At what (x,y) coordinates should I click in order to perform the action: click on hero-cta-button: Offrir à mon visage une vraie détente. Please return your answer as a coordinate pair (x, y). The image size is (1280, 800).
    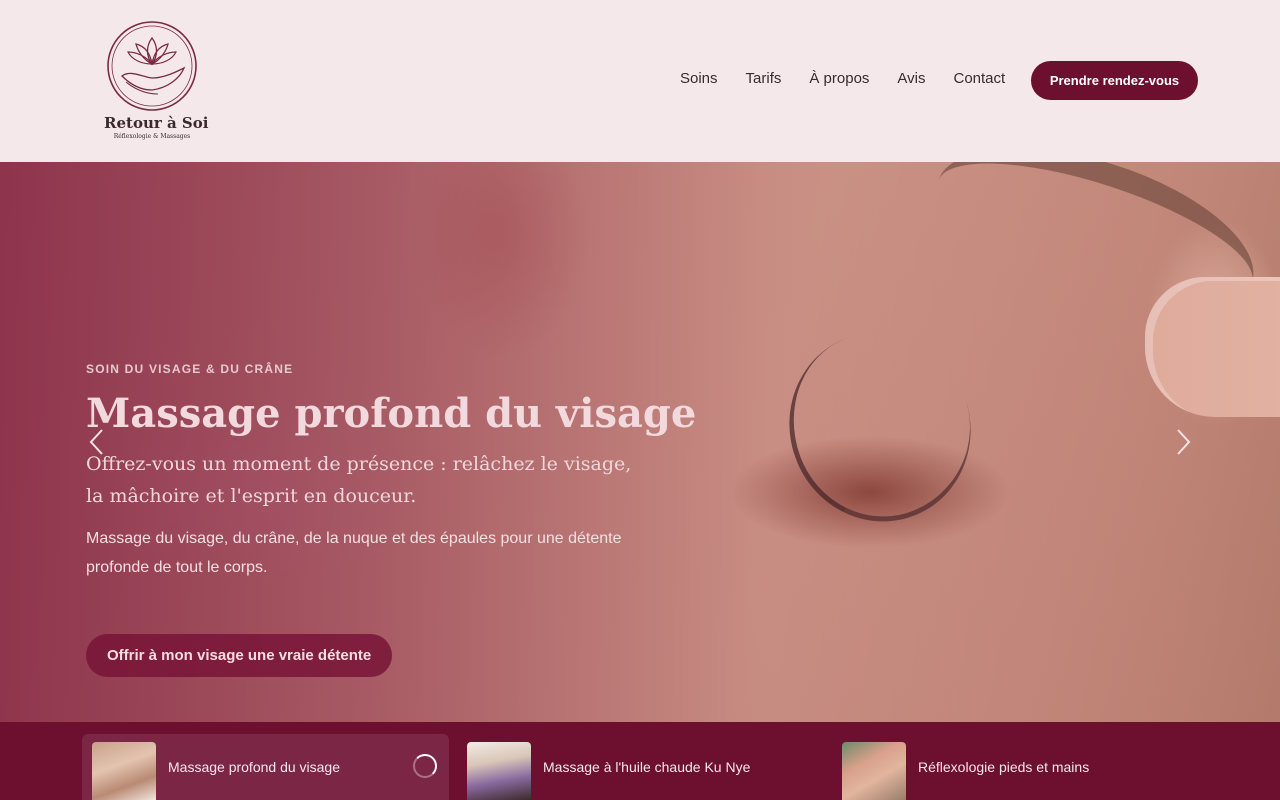
    Looking at the image, I should click on (239, 655).